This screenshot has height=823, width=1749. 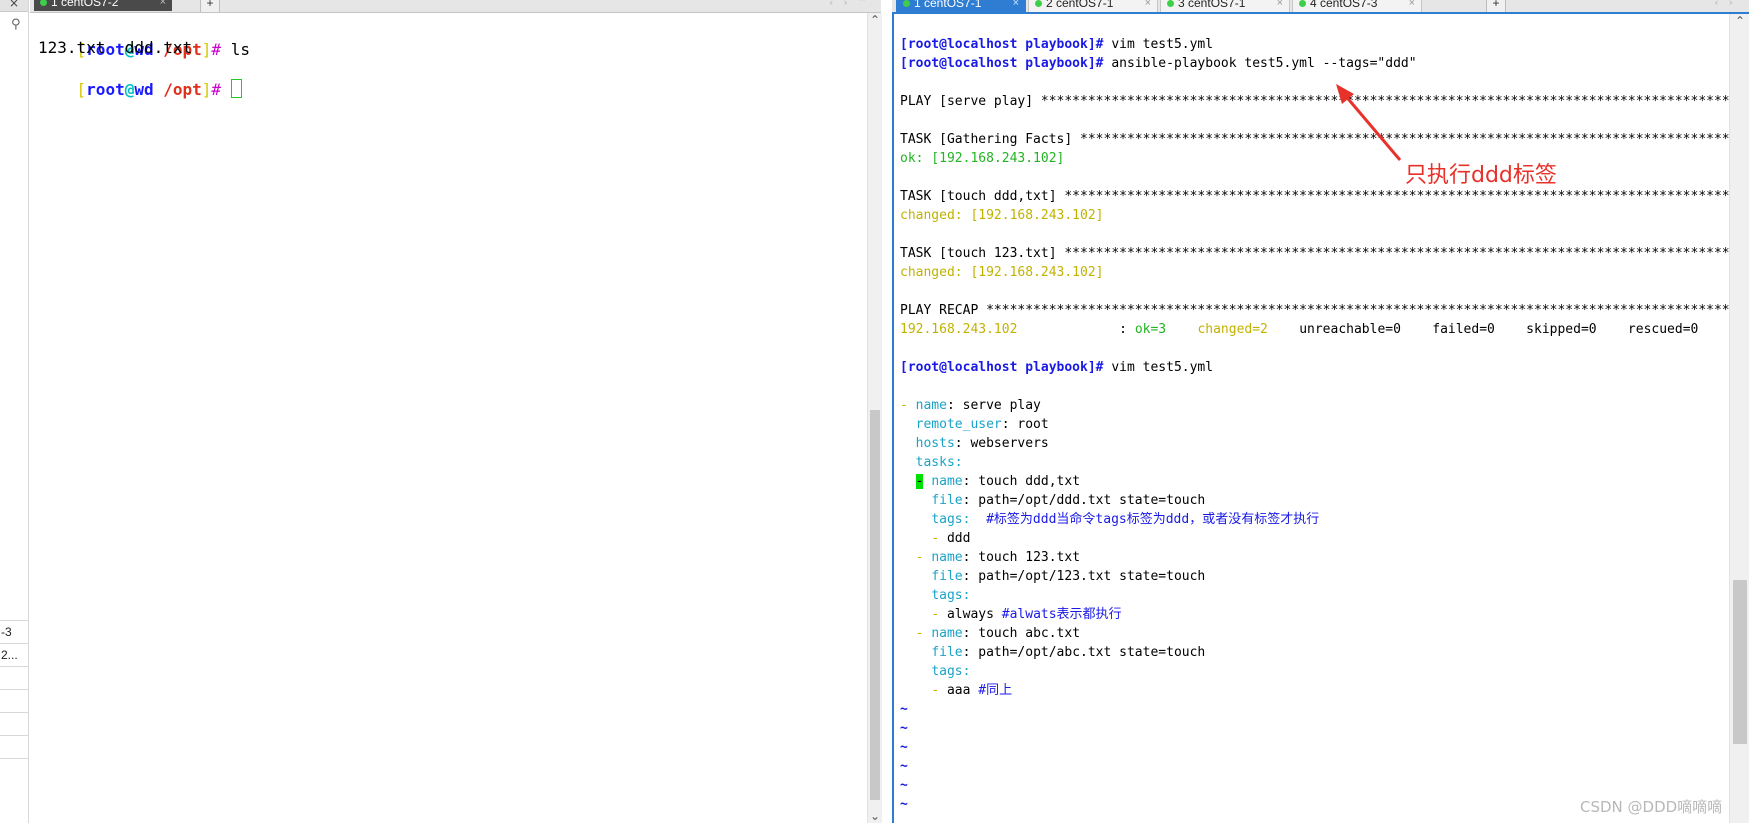 I want to click on tab-centos7-1-active: 1 centOS7-1 ×, so click(x=961, y=6).